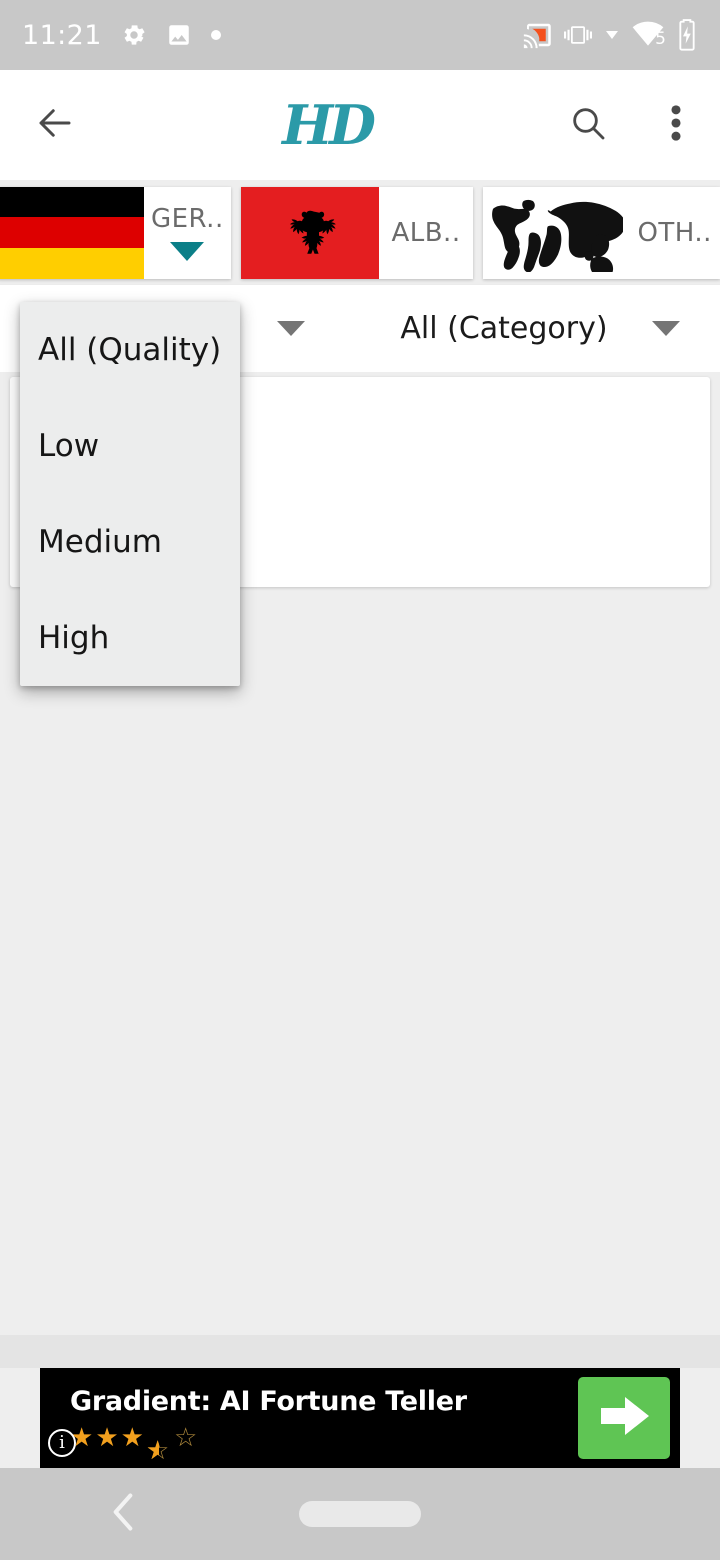 Image resolution: width=720 pixels, height=1560 pixels. What do you see at coordinates (72, 232) in the screenshot?
I see `germany-flag` at bounding box center [72, 232].